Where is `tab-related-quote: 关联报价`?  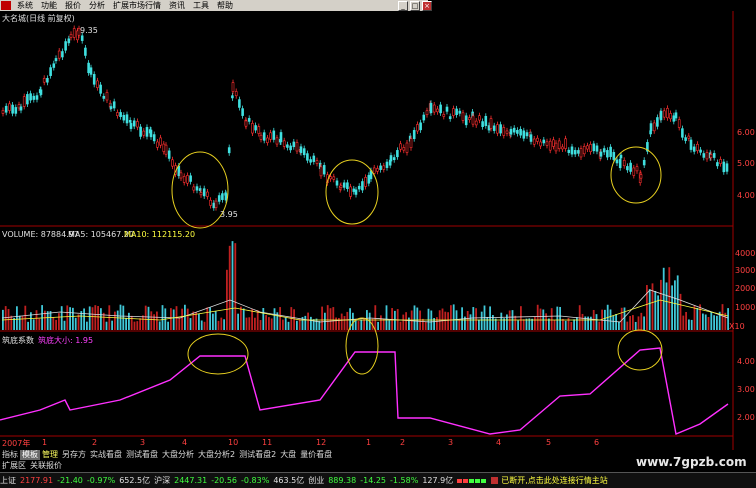
tab-related-quote: 关联报价 is located at coordinates (46, 466).